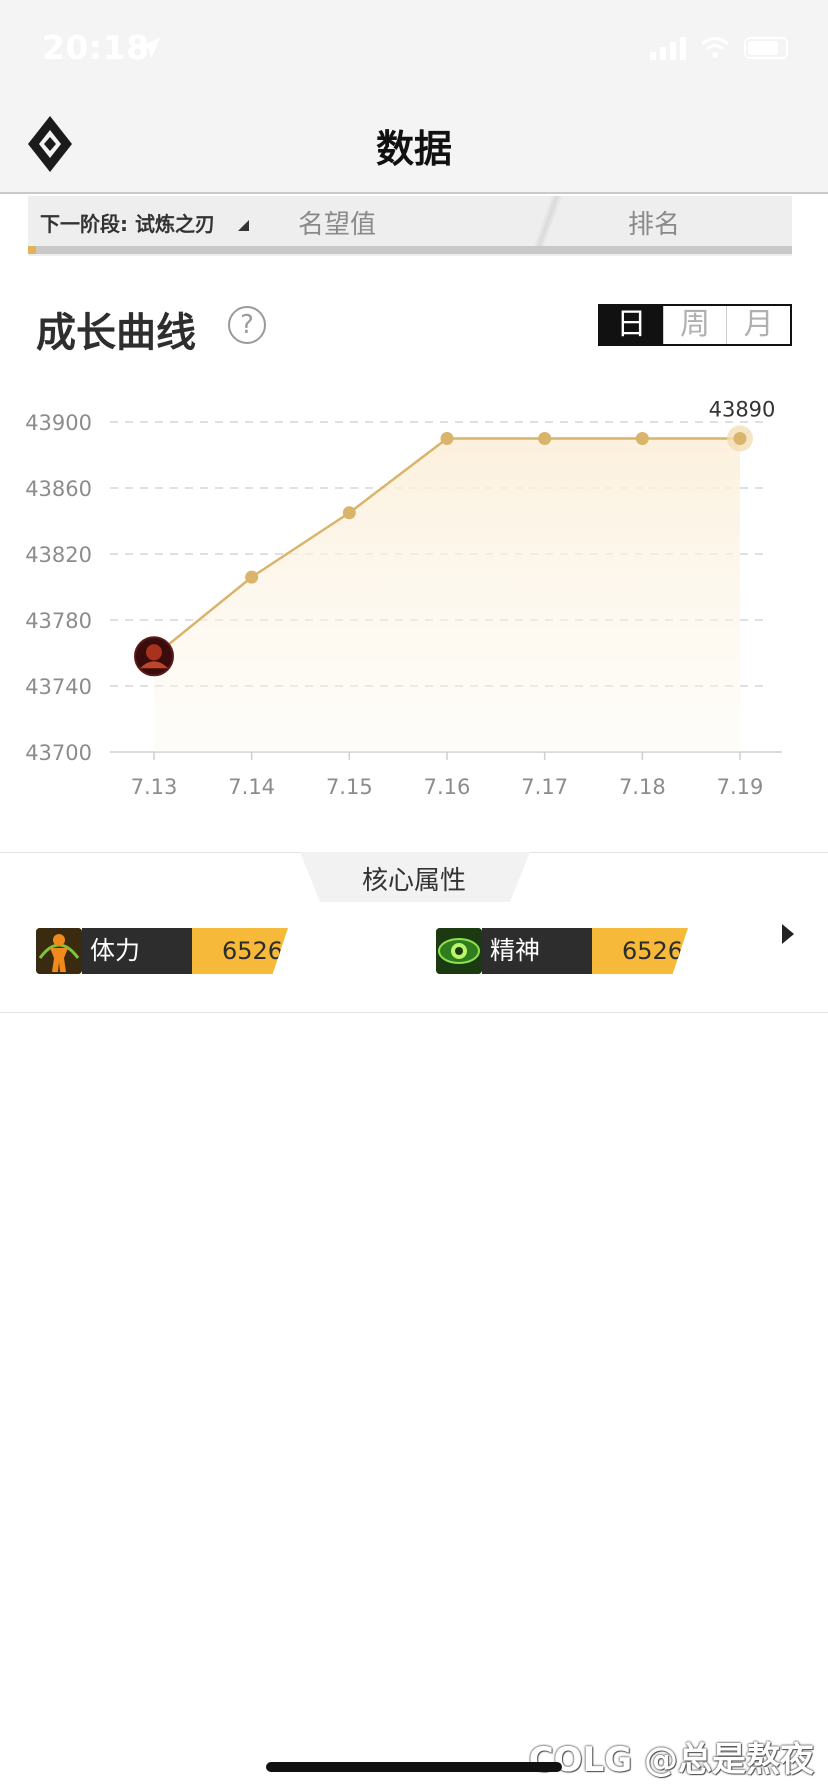 The width and height of the screenshot is (828, 1792). Describe the element at coordinates (548, 221) in the screenshot. I see `tab-divider` at that location.